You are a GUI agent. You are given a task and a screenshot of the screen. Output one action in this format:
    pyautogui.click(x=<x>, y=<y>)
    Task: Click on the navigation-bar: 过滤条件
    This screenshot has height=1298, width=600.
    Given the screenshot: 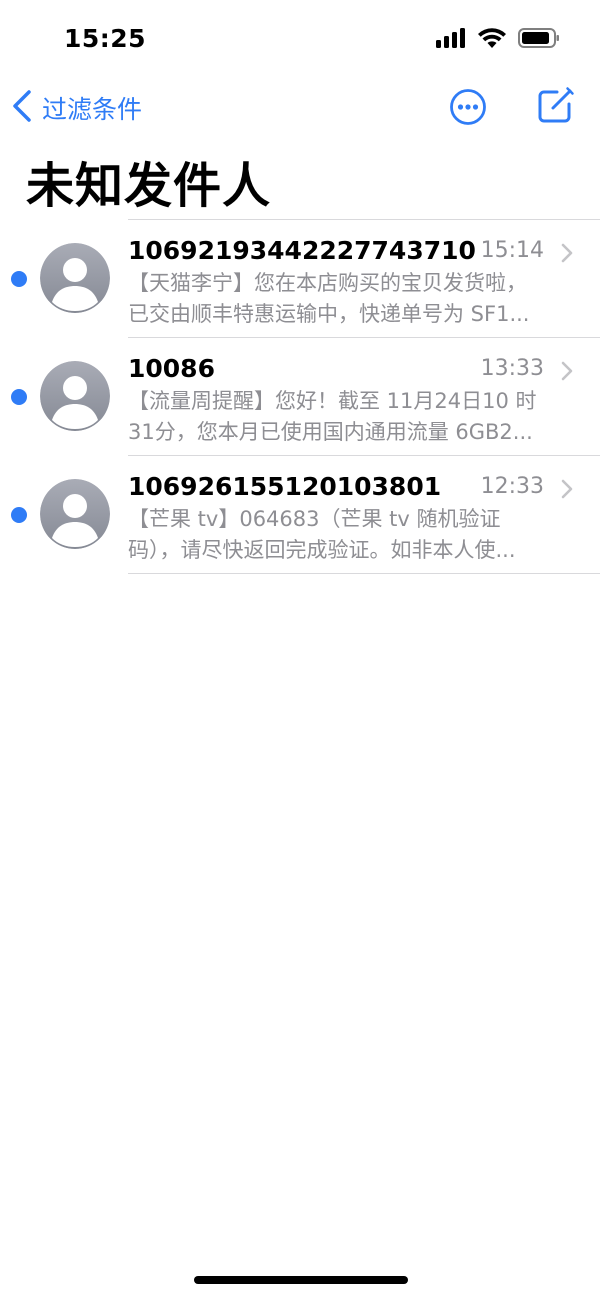 What is the action you would take?
    pyautogui.click(x=300, y=108)
    